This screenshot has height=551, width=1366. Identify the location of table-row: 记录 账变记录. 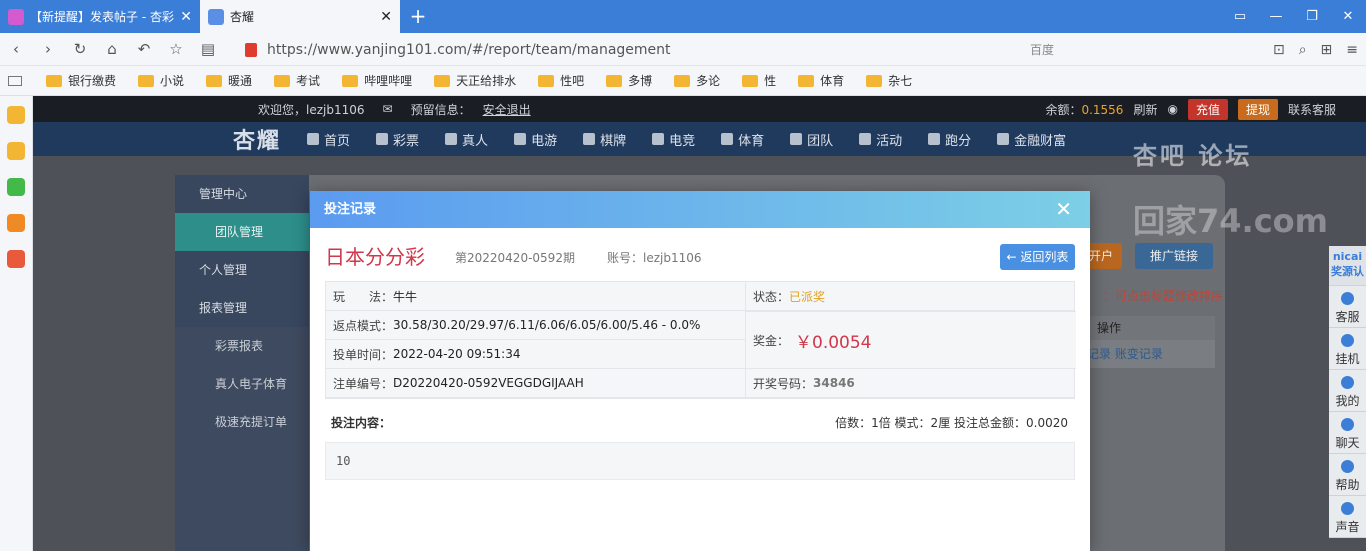
(1145, 354).